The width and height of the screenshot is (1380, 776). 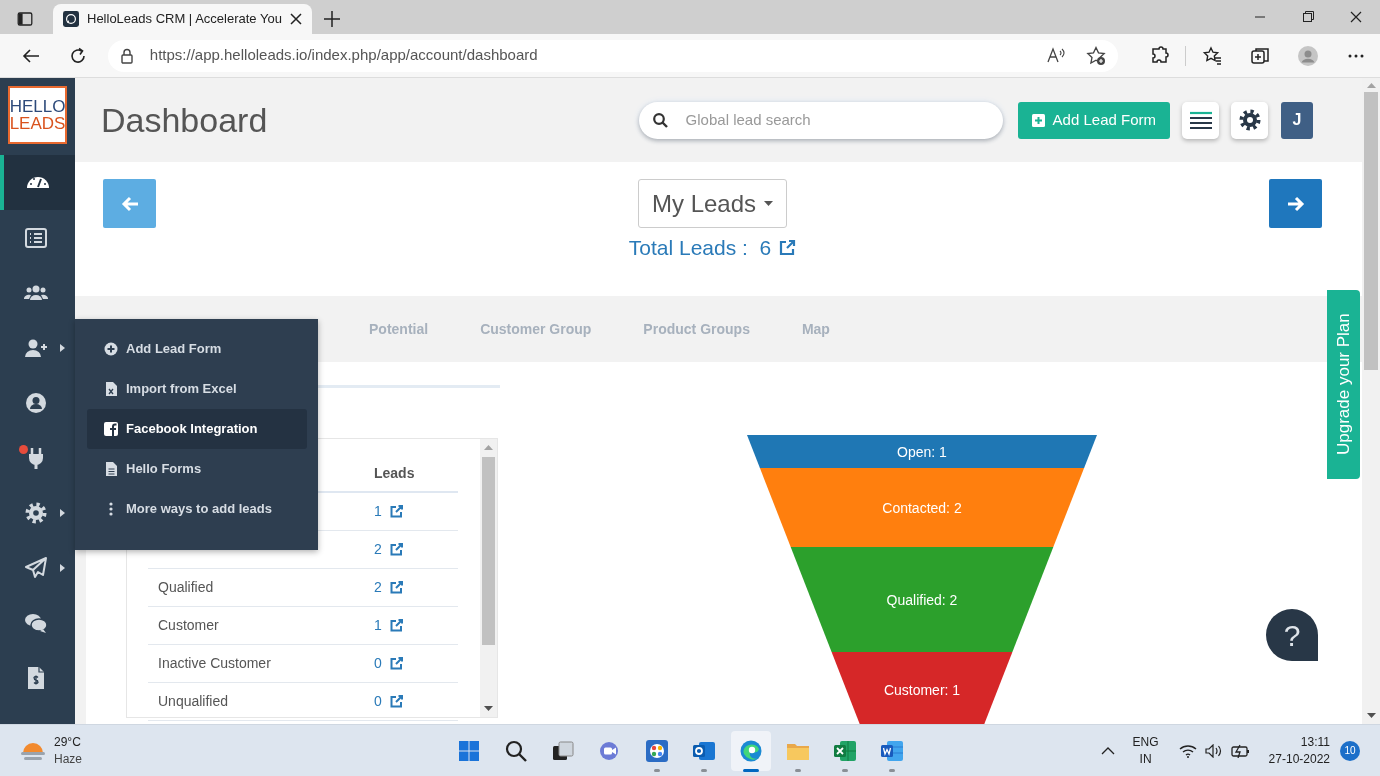 I want to click on favorite-star-icon, so click(x=1096, y=55).